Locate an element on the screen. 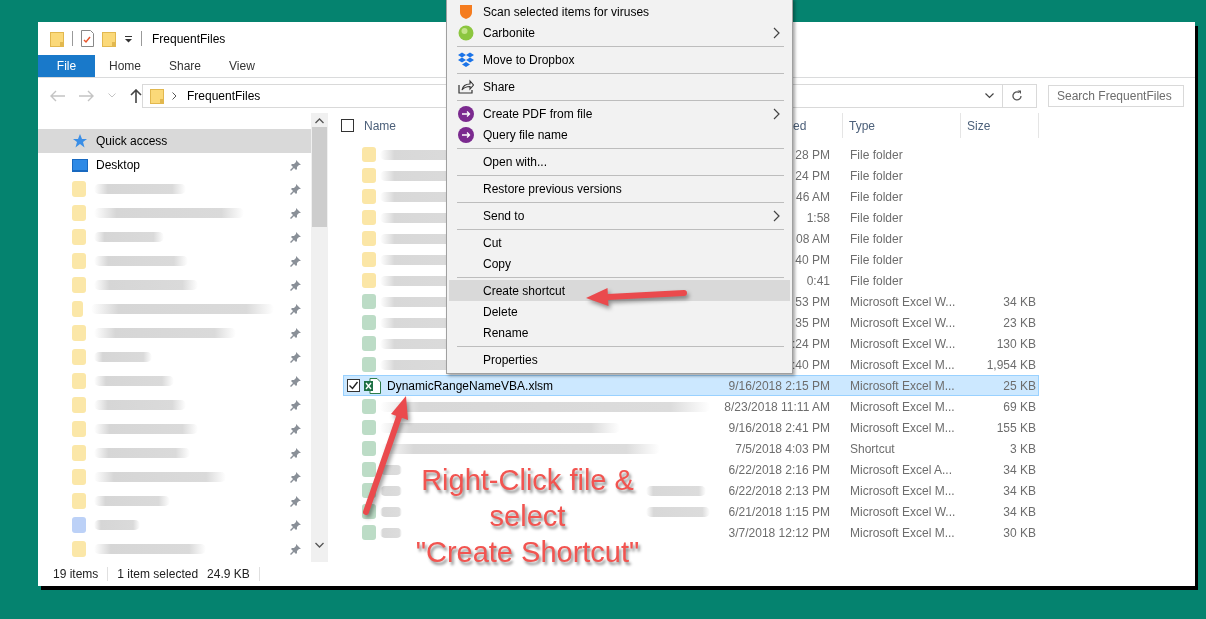 Image resolution: width=1206 pixels, height=619 pixels. menu-item: Carbonite is located at coordinates (619, 32).